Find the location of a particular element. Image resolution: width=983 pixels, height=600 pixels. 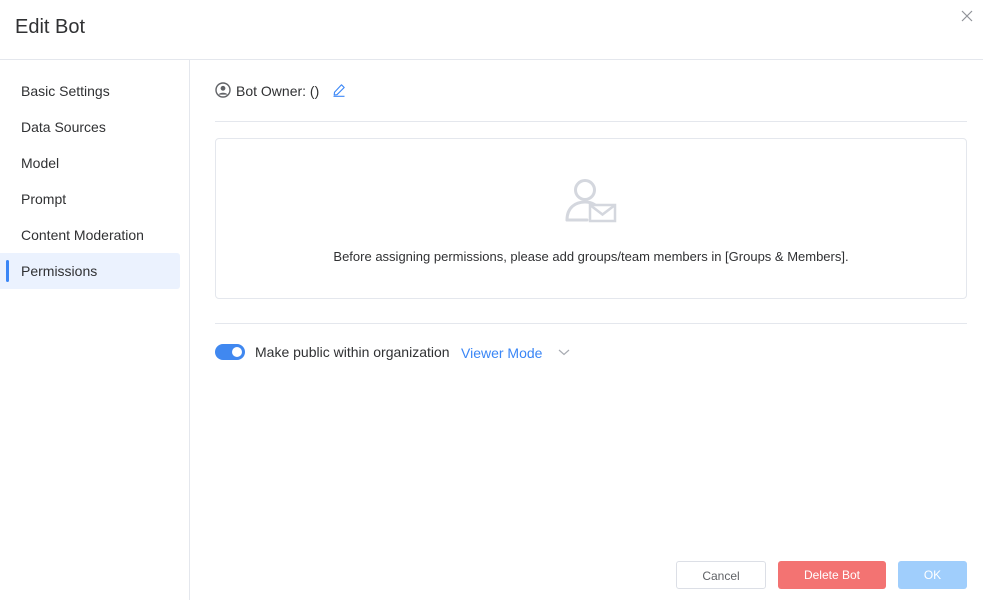

ok-button: OK is located at coordinates (932, 575).